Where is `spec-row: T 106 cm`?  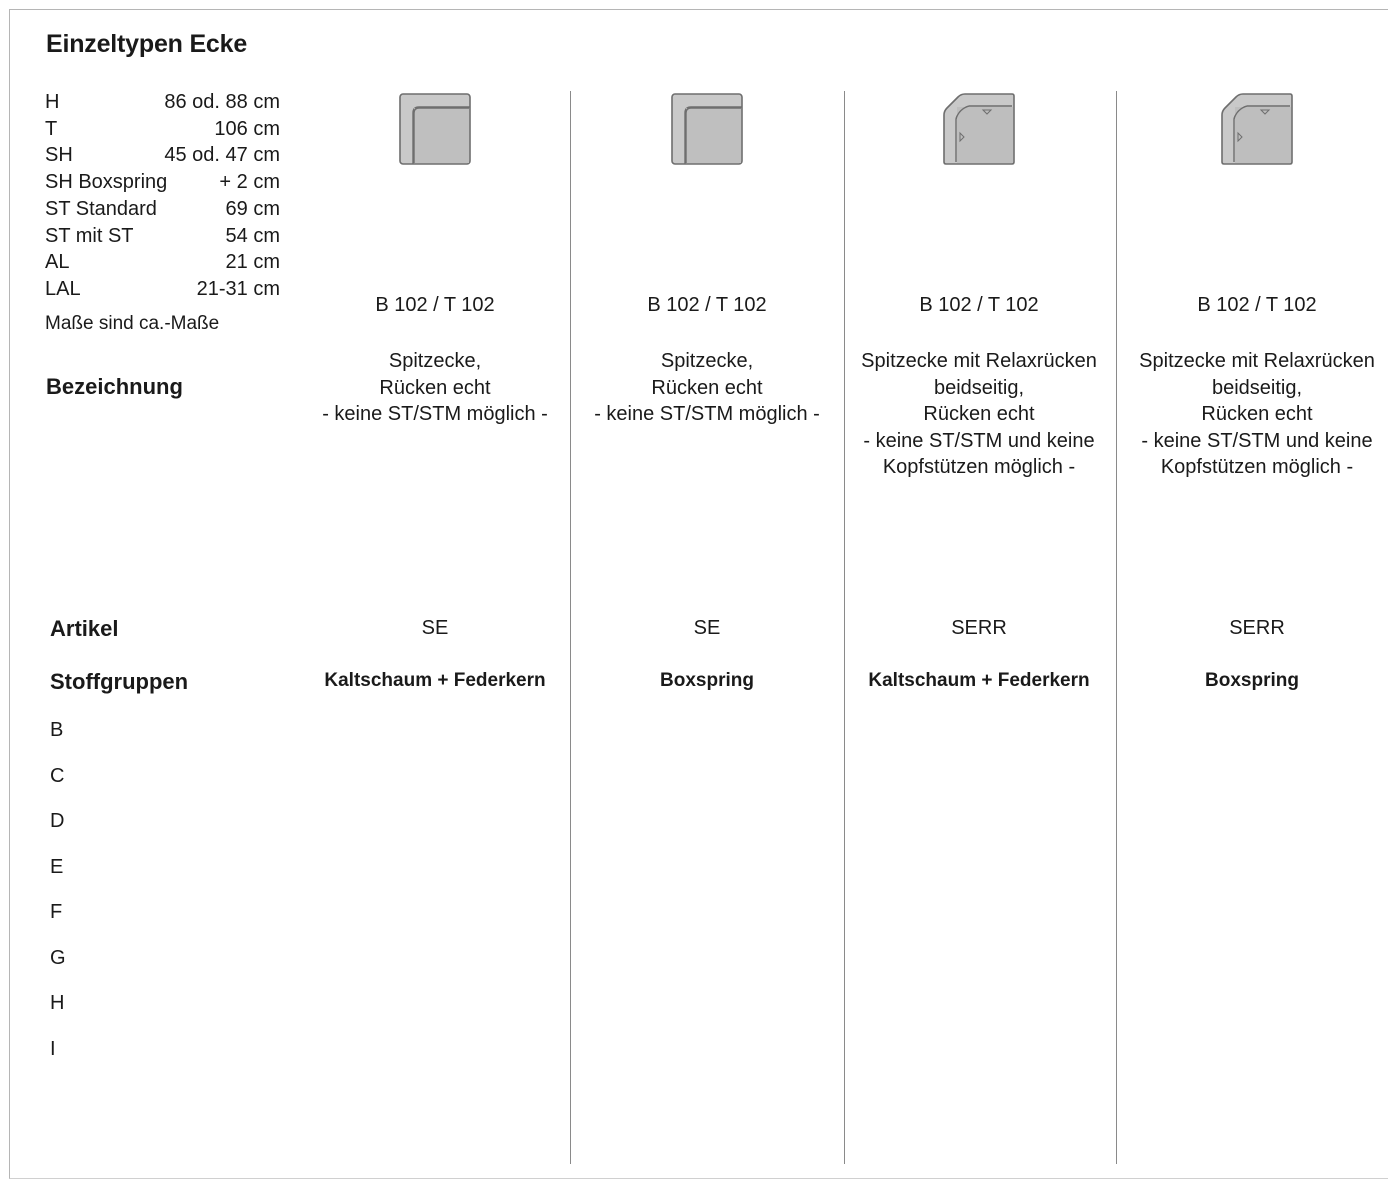
spec-row: T 106 cm is located at coordinates (162, 130).